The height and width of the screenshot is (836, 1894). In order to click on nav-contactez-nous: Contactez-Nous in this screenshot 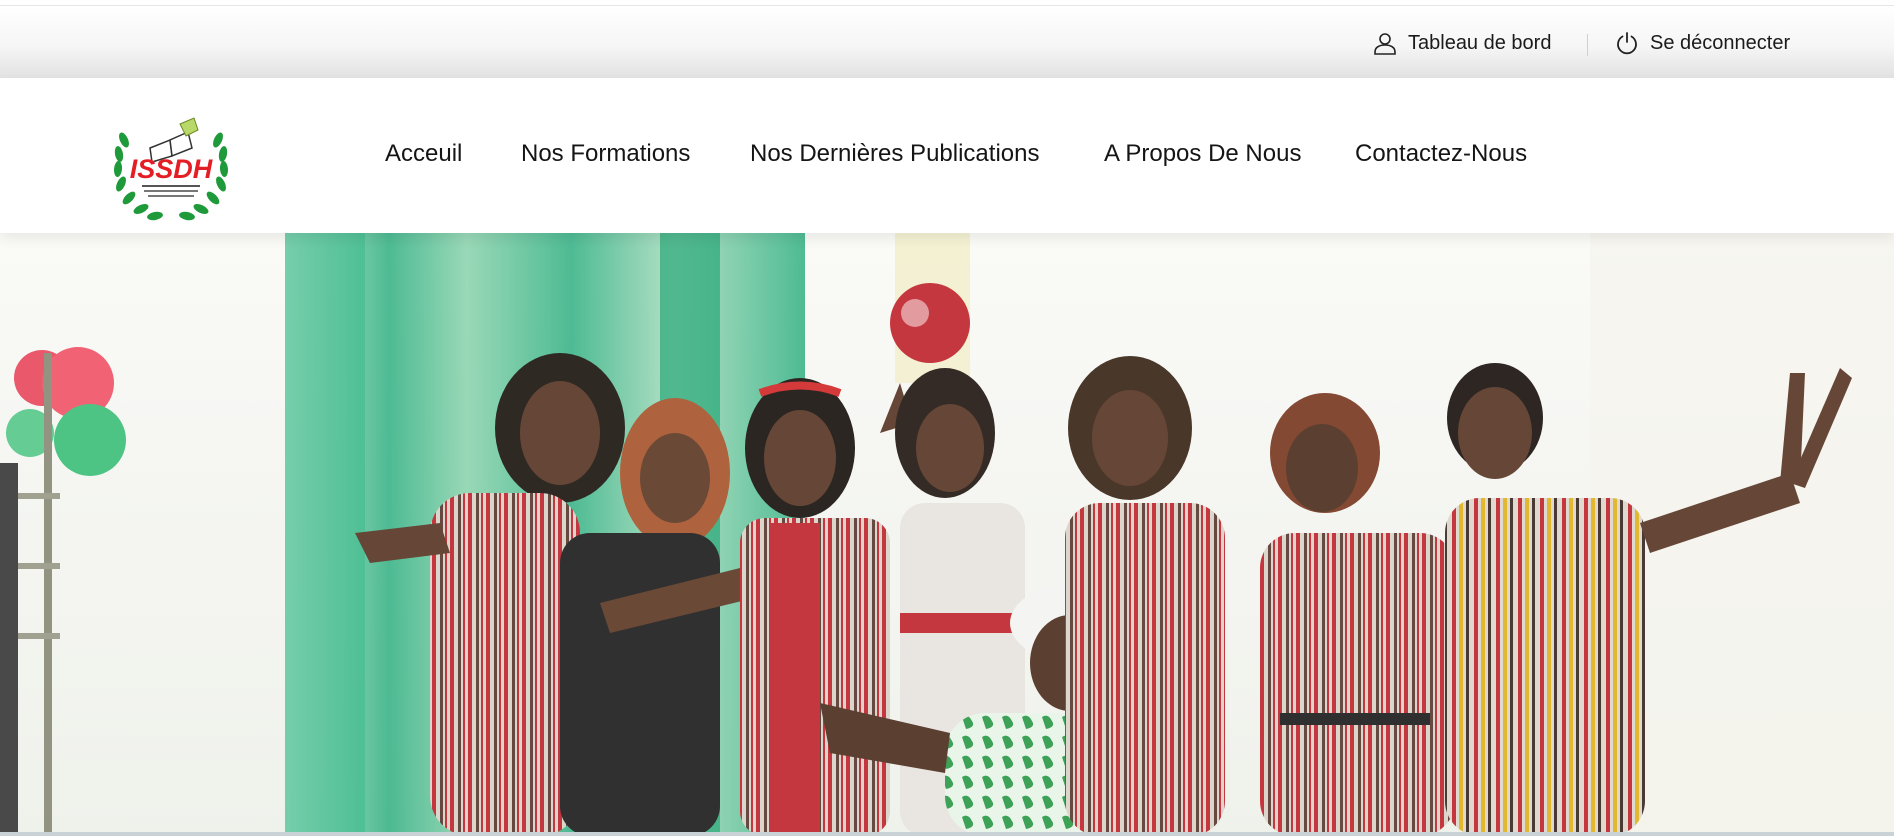, I will do `click(1441, 154)`.